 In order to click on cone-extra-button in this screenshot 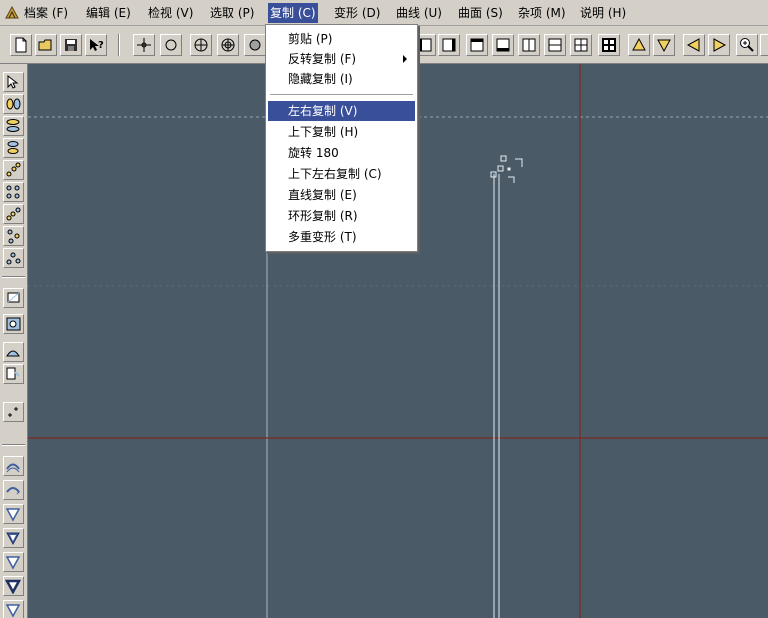, I will do `click(13, 609)`.